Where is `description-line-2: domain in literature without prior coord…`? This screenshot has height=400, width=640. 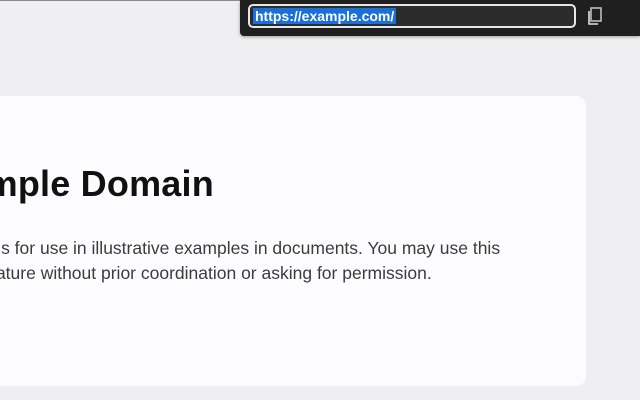
description-line-2: domain in literature without prior coord… is located at coordinates (216, 273).